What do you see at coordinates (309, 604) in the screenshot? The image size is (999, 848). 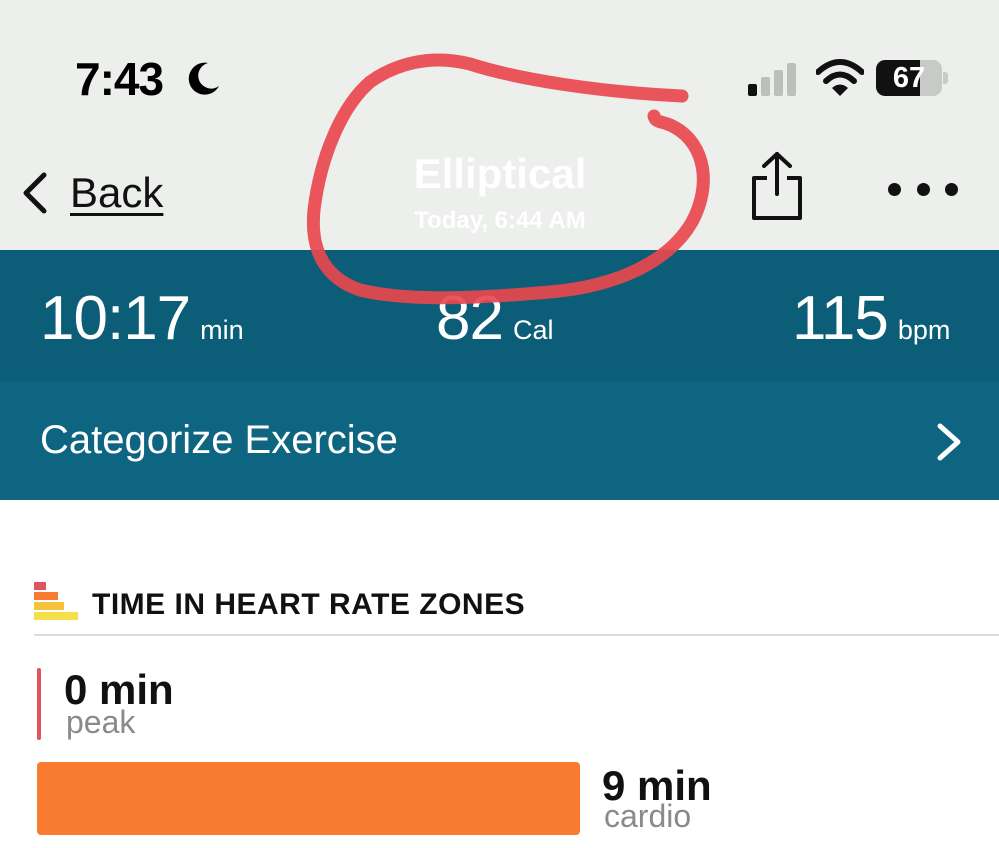 I see `zones-section-title: TIME IN HEART RATE ZONES` at bounding box center [309, 604].